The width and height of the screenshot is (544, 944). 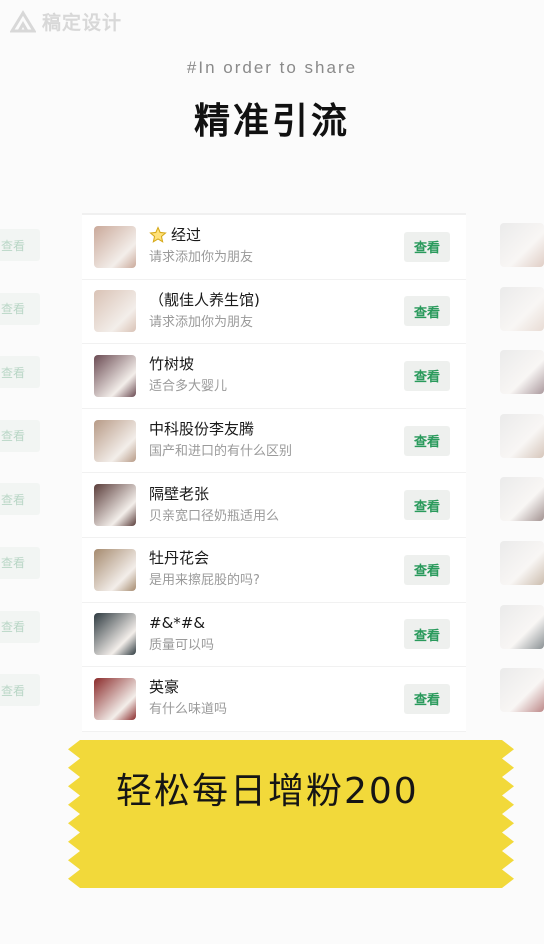 I want to click on list-item-info: （靓佳人养生馆) 请求添加你为朋友, so click(x=276, y=311).